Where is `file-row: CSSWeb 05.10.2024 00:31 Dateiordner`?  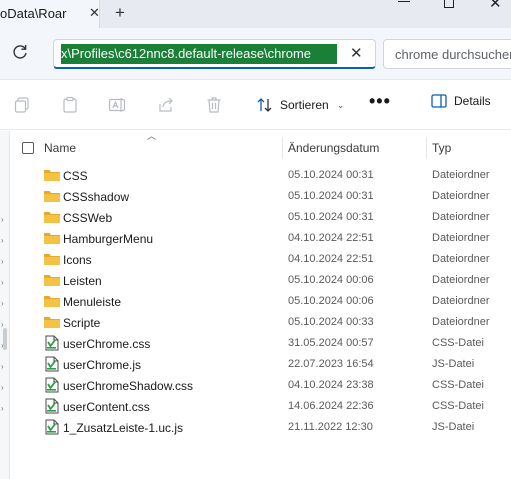
file-row: CSSWeb 05.10.2024 00:31 Dateiordner is located at coordinates (260, 217).